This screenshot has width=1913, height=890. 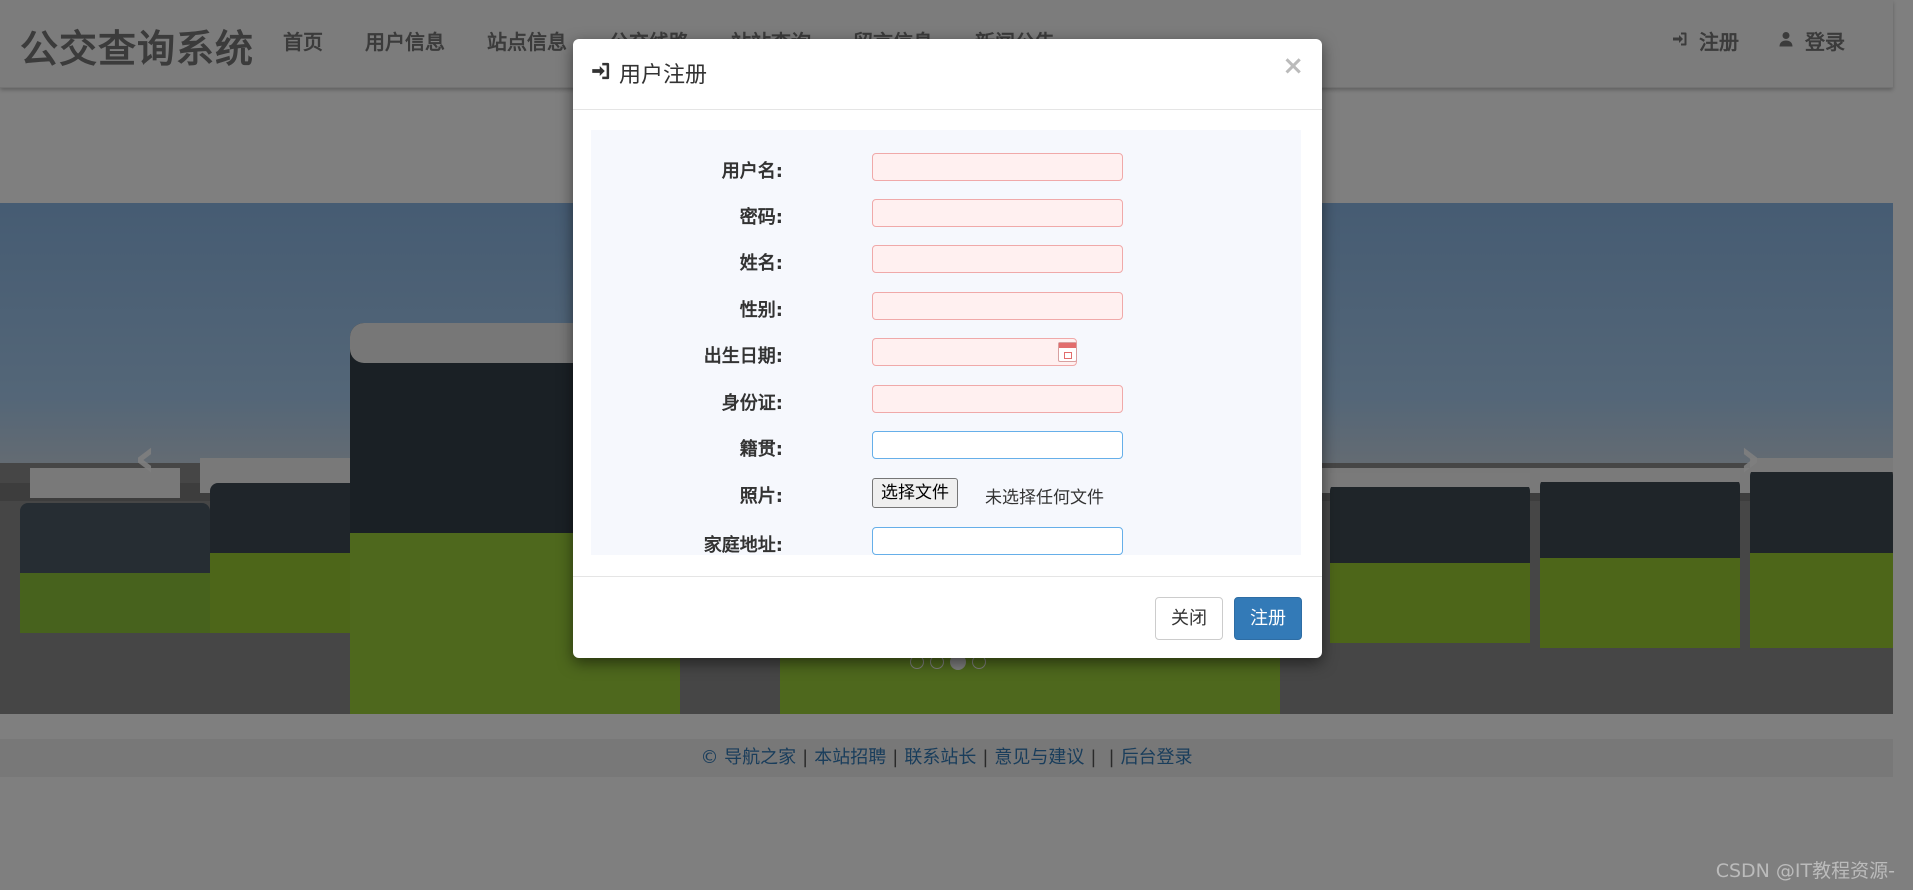 I want to click on form-row-username: 用户名:, so click(x=946, y=170).